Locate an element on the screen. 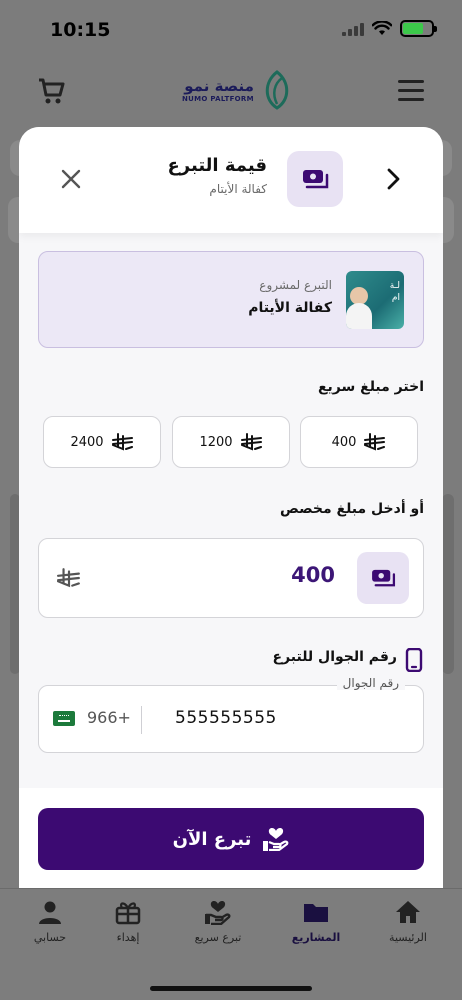 Image resolution: width=462 pixels, height=1000 pixels. phone-number-value: 555555555 is located at coordinates (226, 718).